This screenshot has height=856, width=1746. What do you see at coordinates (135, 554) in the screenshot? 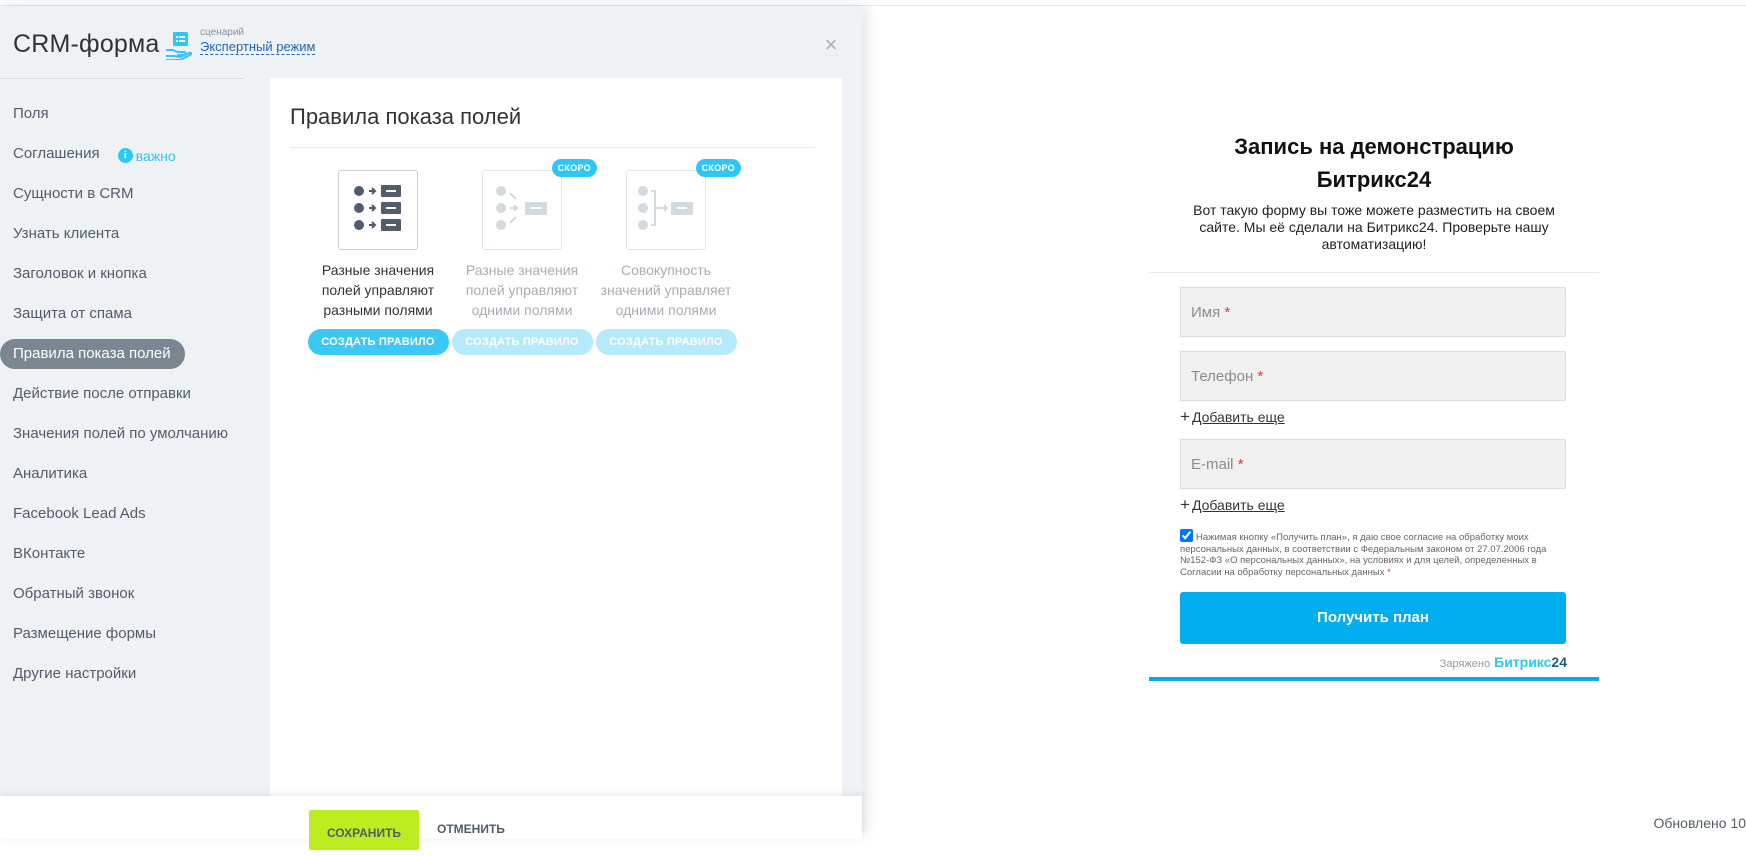
I see `menu-item-vkontakte: ВКонтакте` at bounding box center [135, 554].